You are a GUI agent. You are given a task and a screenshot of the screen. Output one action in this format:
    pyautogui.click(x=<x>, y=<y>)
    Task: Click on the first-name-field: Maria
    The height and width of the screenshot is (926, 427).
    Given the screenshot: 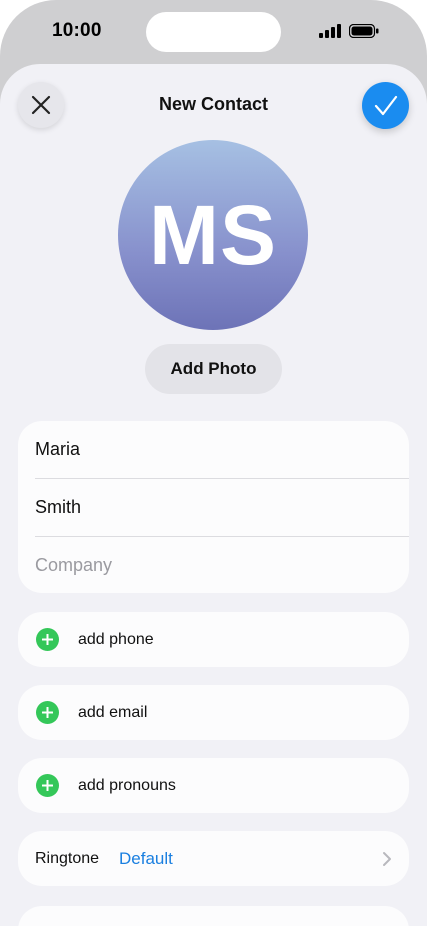 What is the action you would take?
    pyautogui.click(x=222, y=449)
    